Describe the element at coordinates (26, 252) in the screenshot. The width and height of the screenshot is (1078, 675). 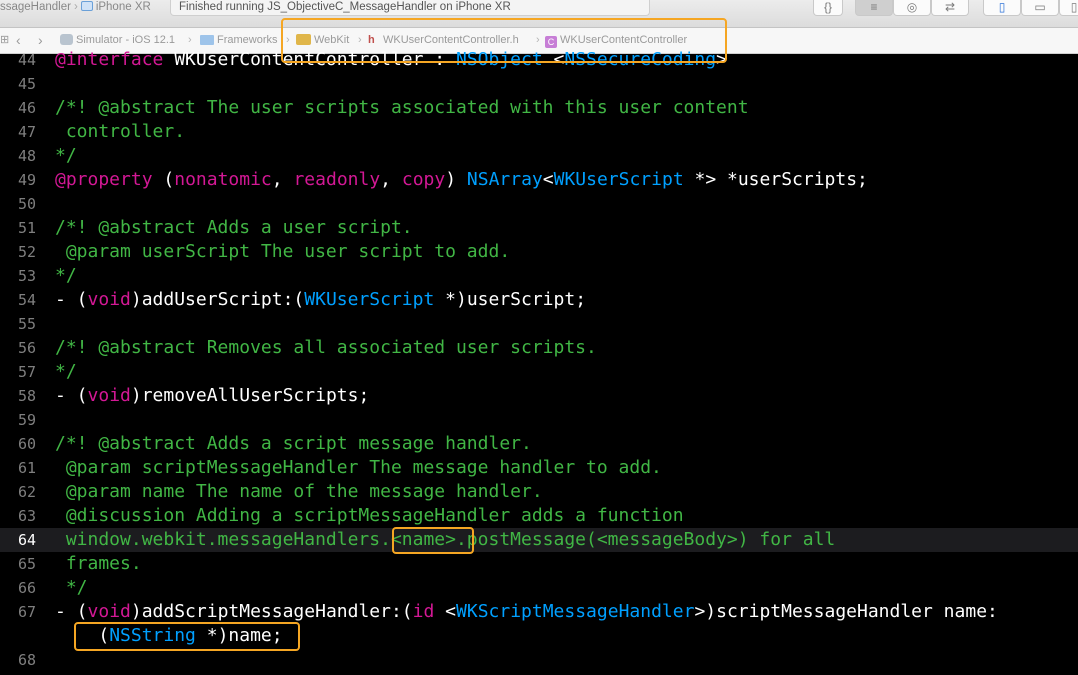
I see `line-number: 52` at that location.